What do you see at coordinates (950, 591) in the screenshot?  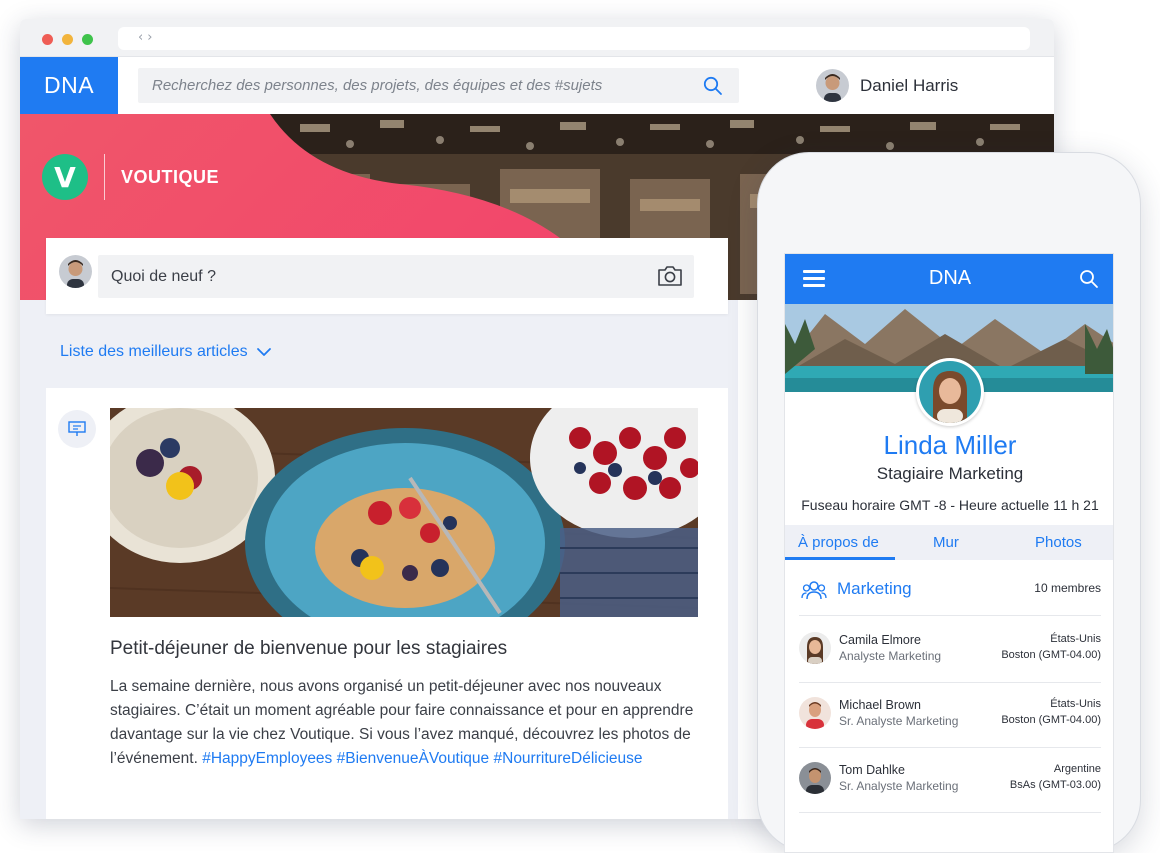 I see `team-row: Marketing 10 membres` at bounding box center [950, 591].